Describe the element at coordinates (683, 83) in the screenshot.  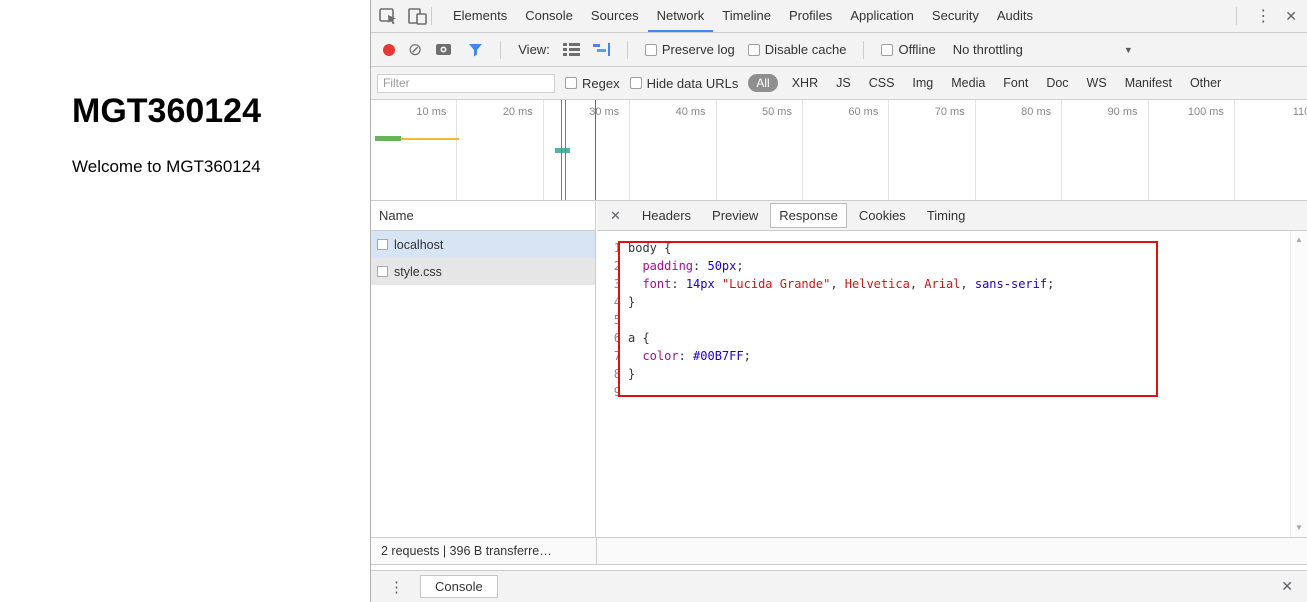
I see `hide-data-urls-checkbox: Hide data URLs` at that location.